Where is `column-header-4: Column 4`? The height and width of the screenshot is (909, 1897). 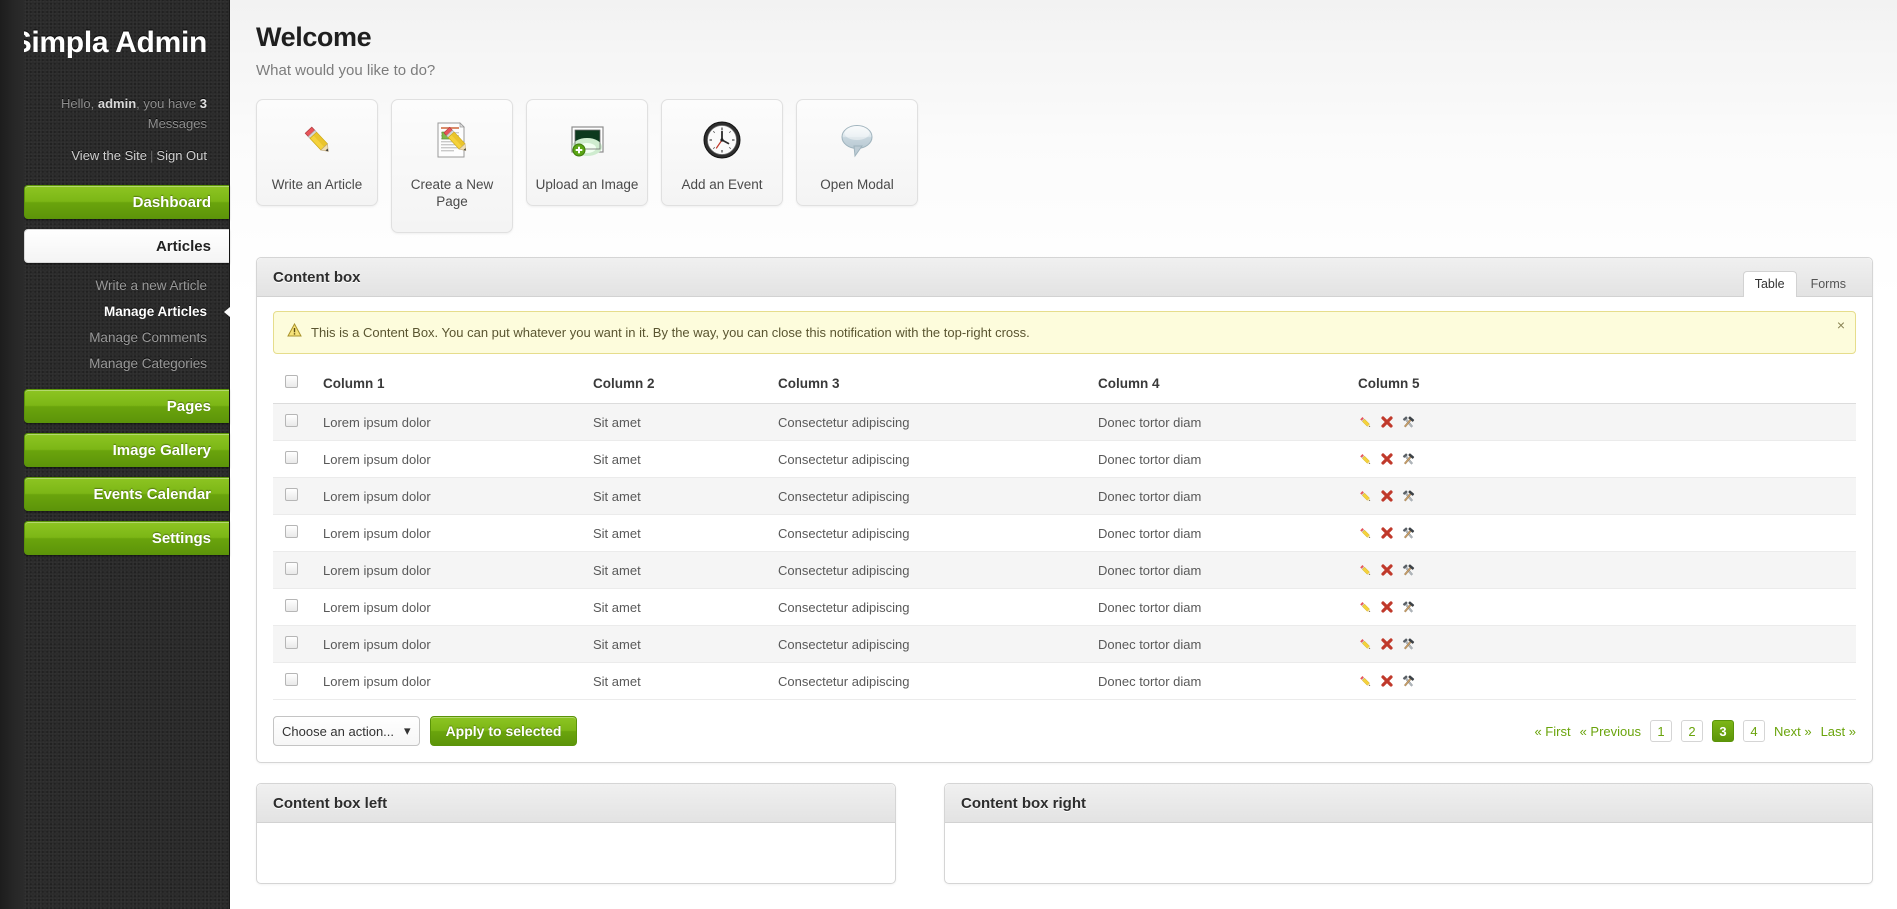
column-header-4: Column 4 is located at coordinates (1222, 385).